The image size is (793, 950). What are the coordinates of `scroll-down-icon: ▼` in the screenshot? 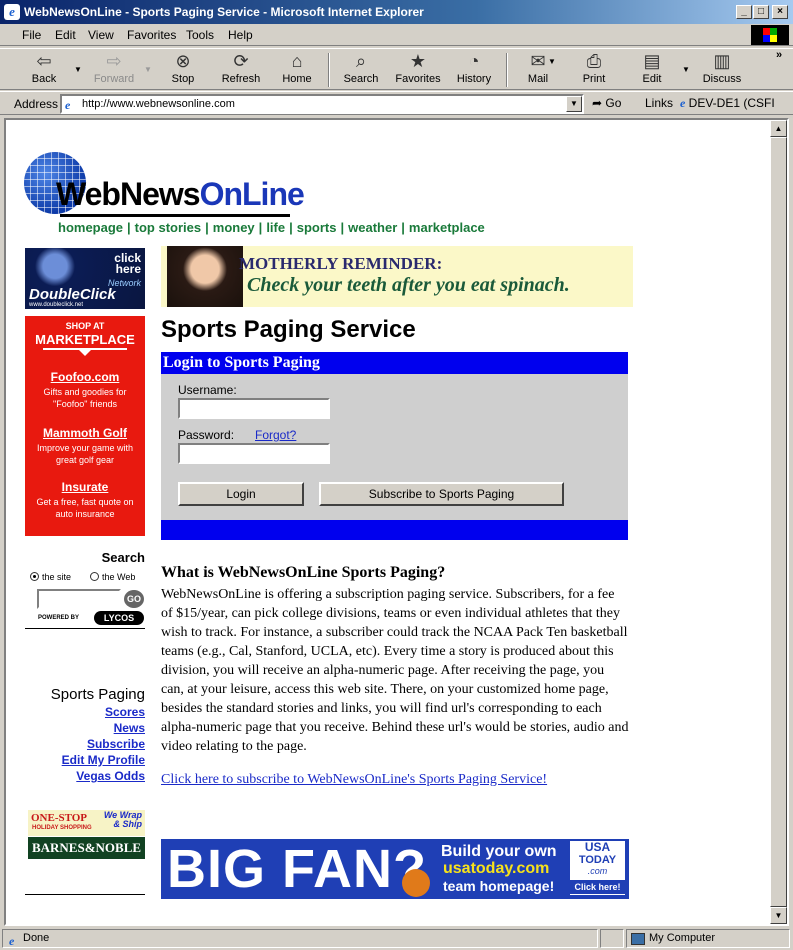 It's located at (778, 915).